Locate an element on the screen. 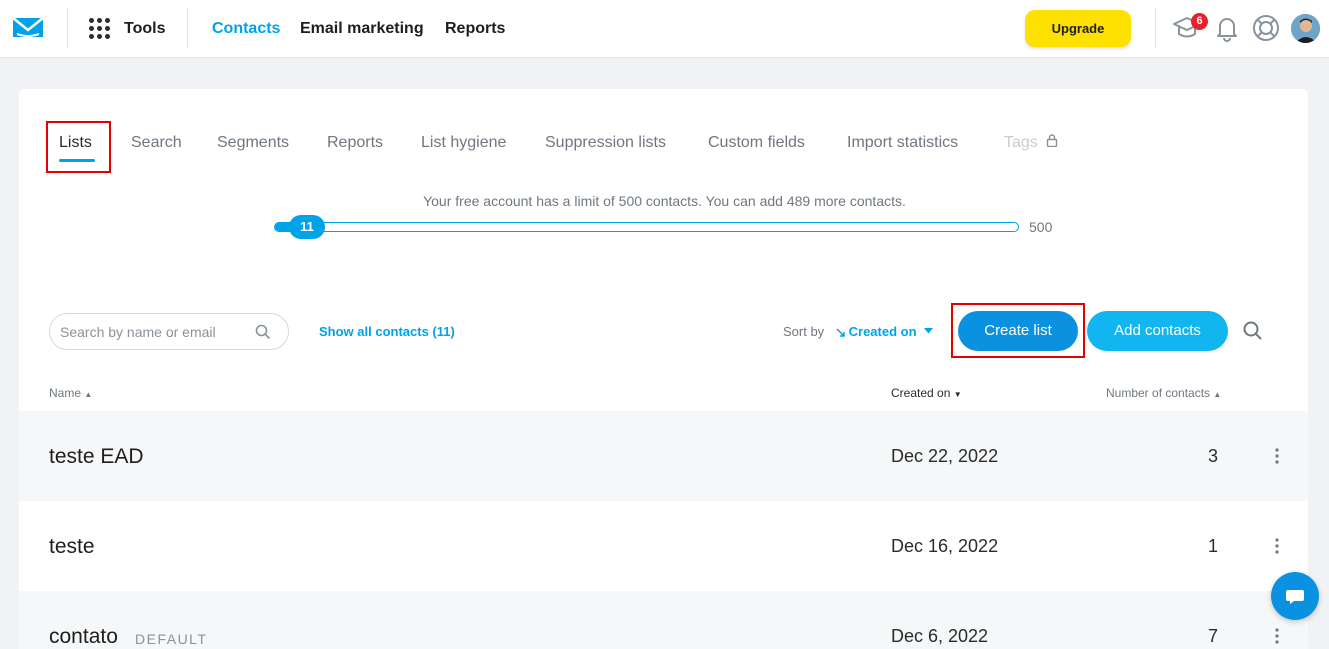  nav-contacts: Contacts is located at coordinates (246, 29).